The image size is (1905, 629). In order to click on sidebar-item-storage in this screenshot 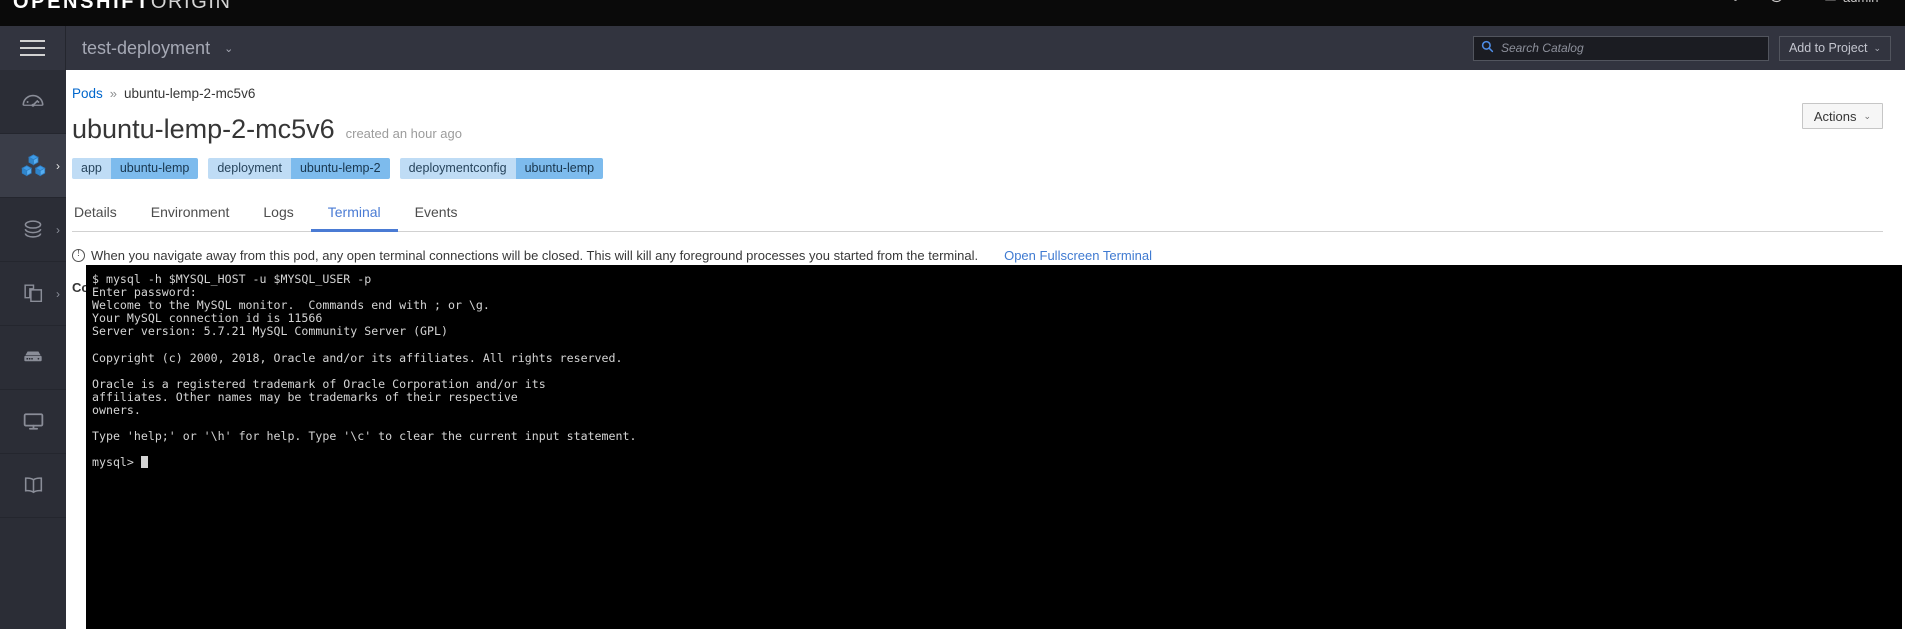, I will do `click(33, 358)`.